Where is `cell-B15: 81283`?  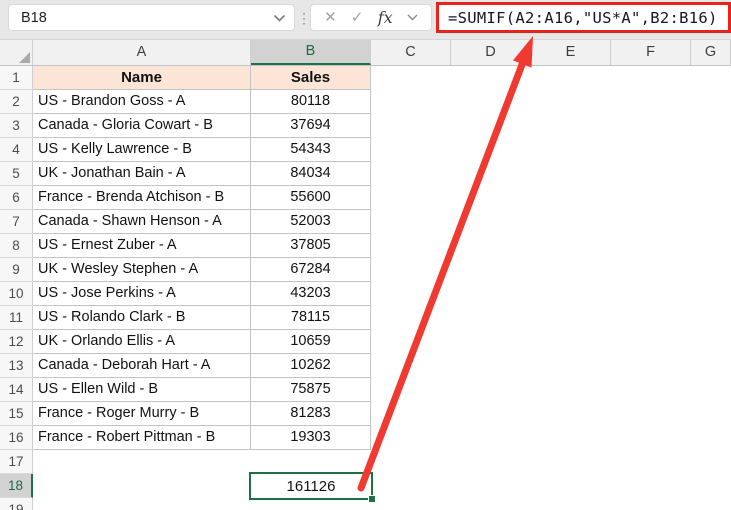
cell-B15: 81283 is located at coordinates (311, 414).